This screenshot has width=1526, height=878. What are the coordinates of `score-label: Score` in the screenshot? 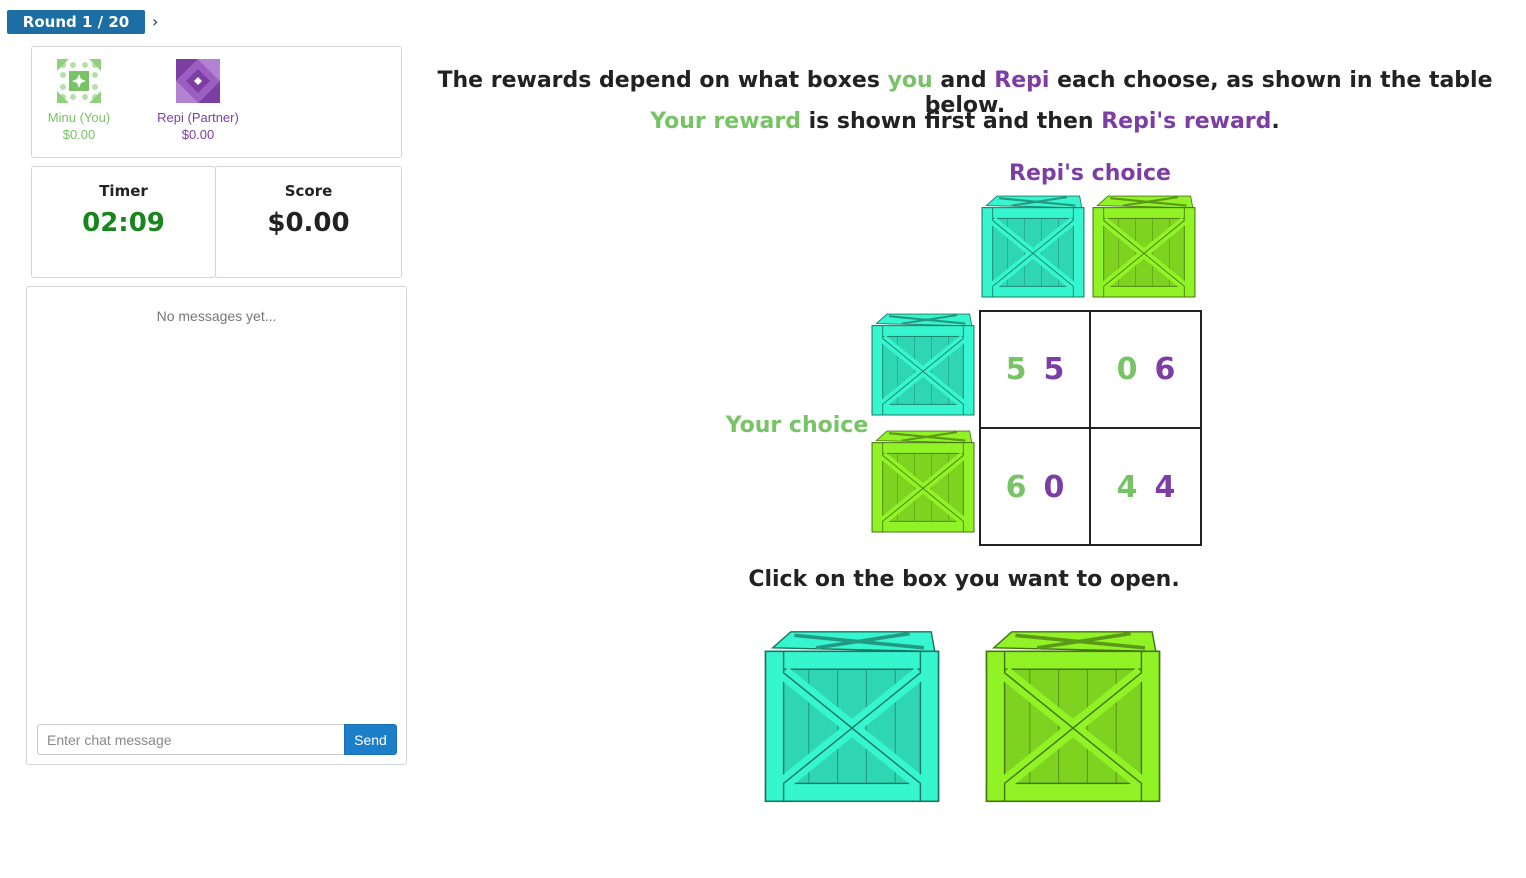 It's located at (308, 191).